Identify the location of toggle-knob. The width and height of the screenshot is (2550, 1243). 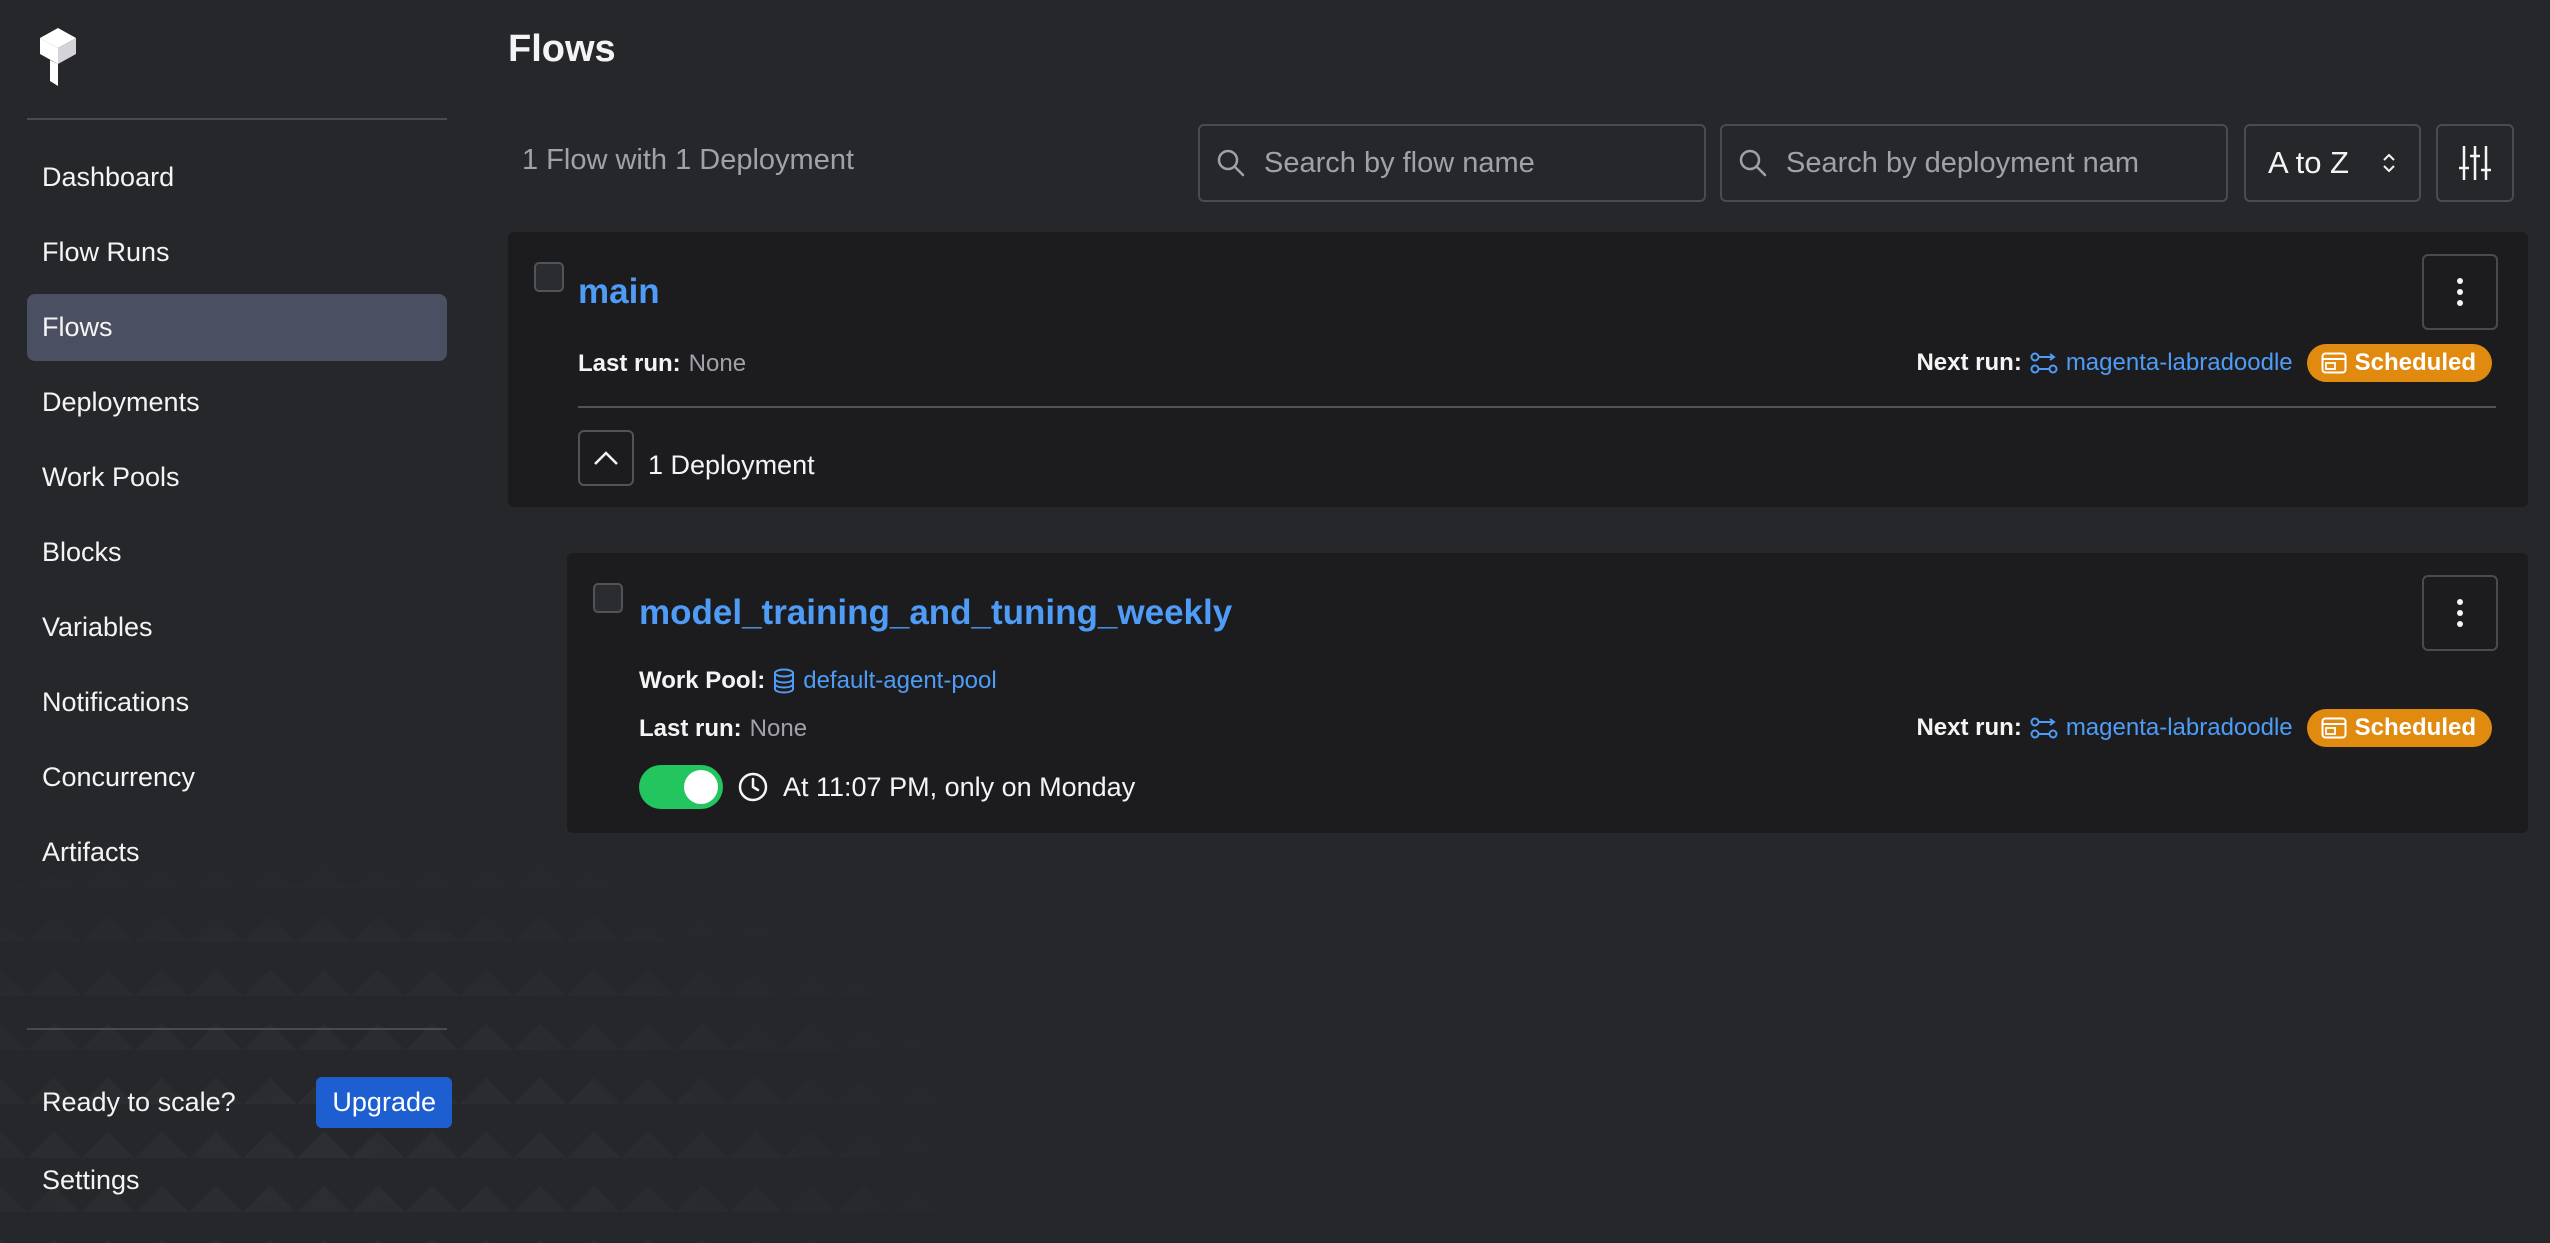
(701, 787).